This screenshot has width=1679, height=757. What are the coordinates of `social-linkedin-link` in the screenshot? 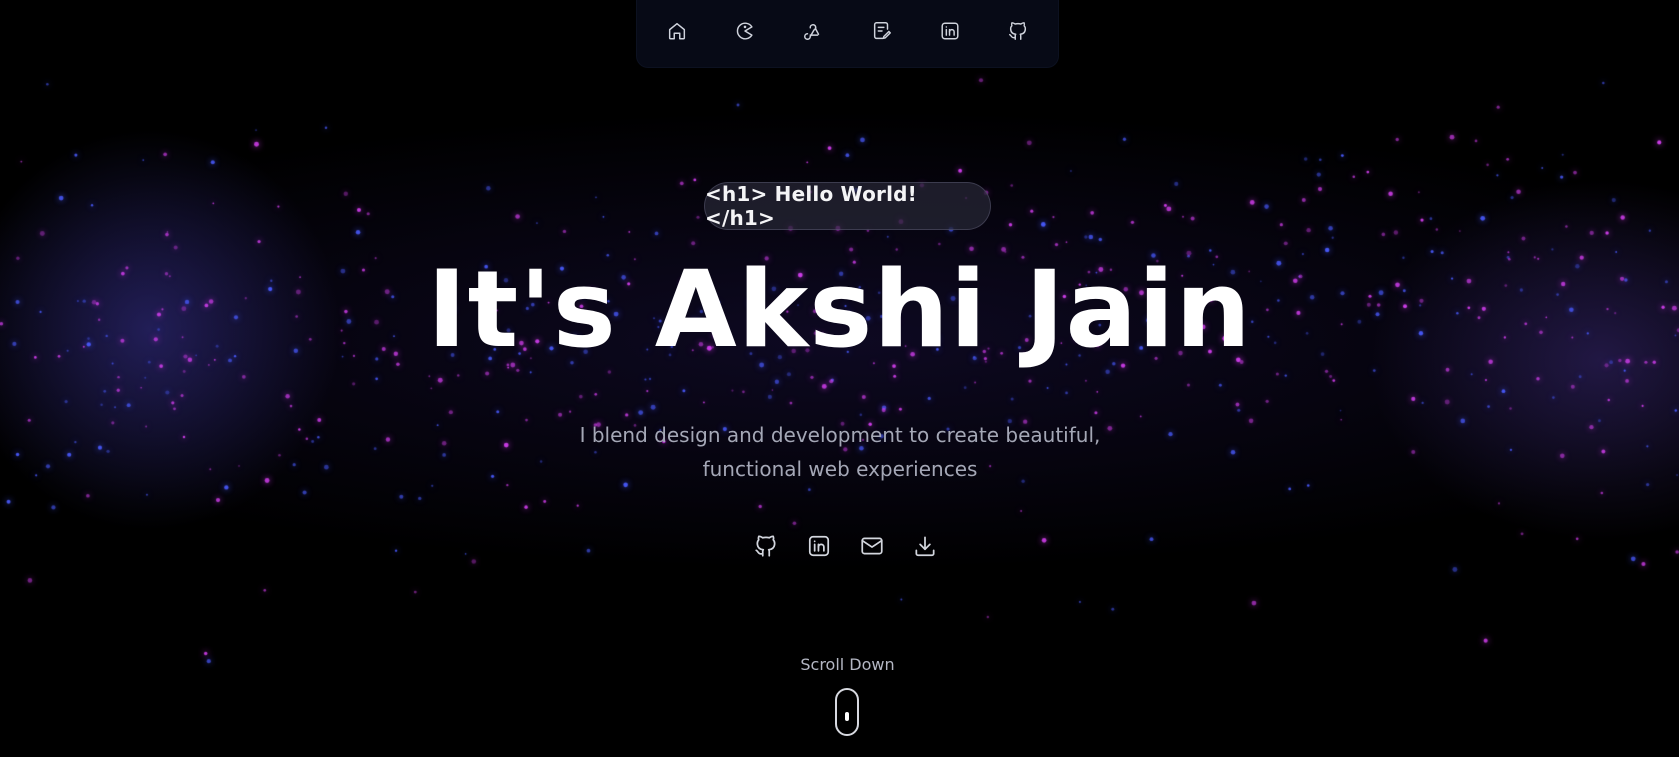 It's located at (819, 546).